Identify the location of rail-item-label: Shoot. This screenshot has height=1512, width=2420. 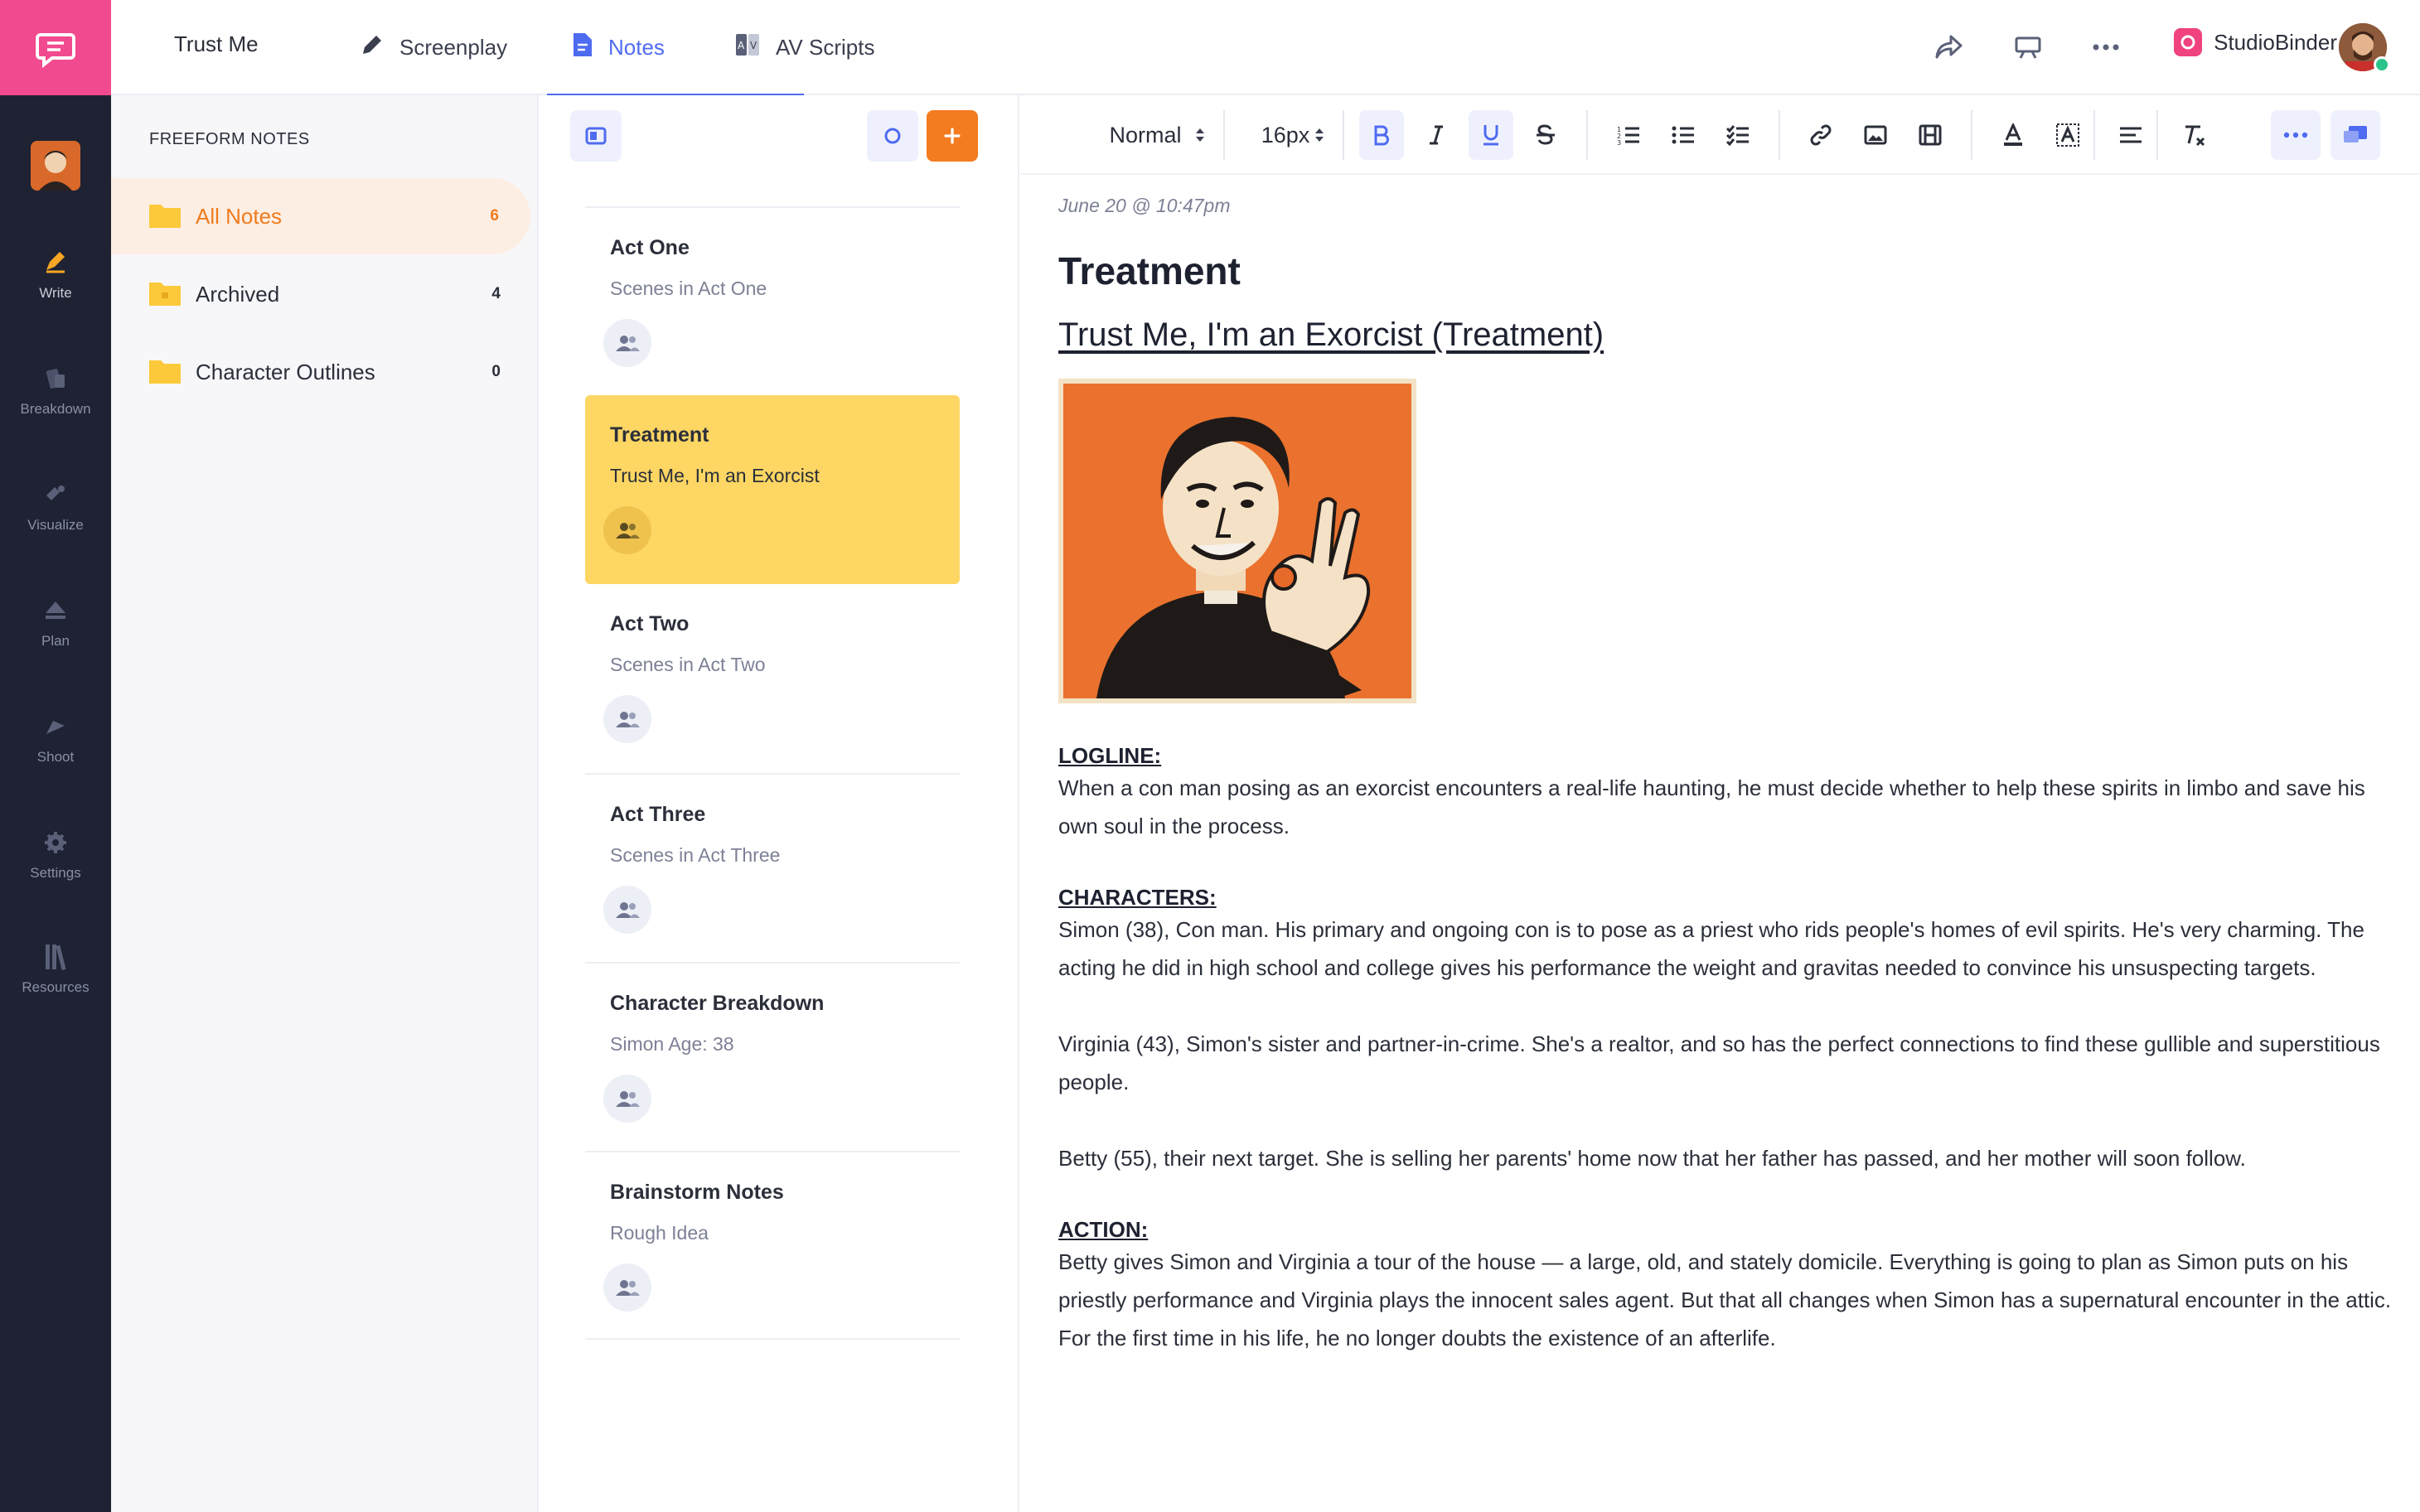
(55, 757).